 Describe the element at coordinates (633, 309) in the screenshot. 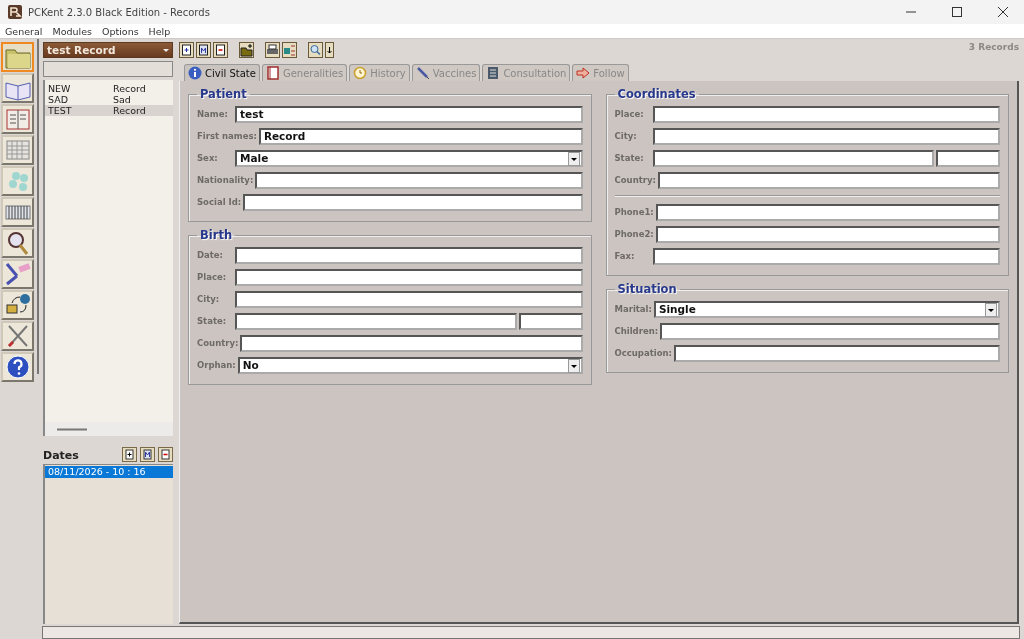

I see `field-label: Marital:` at that location.